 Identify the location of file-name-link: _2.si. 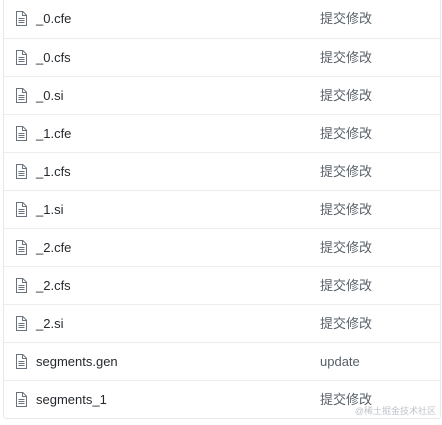
(49, 323).